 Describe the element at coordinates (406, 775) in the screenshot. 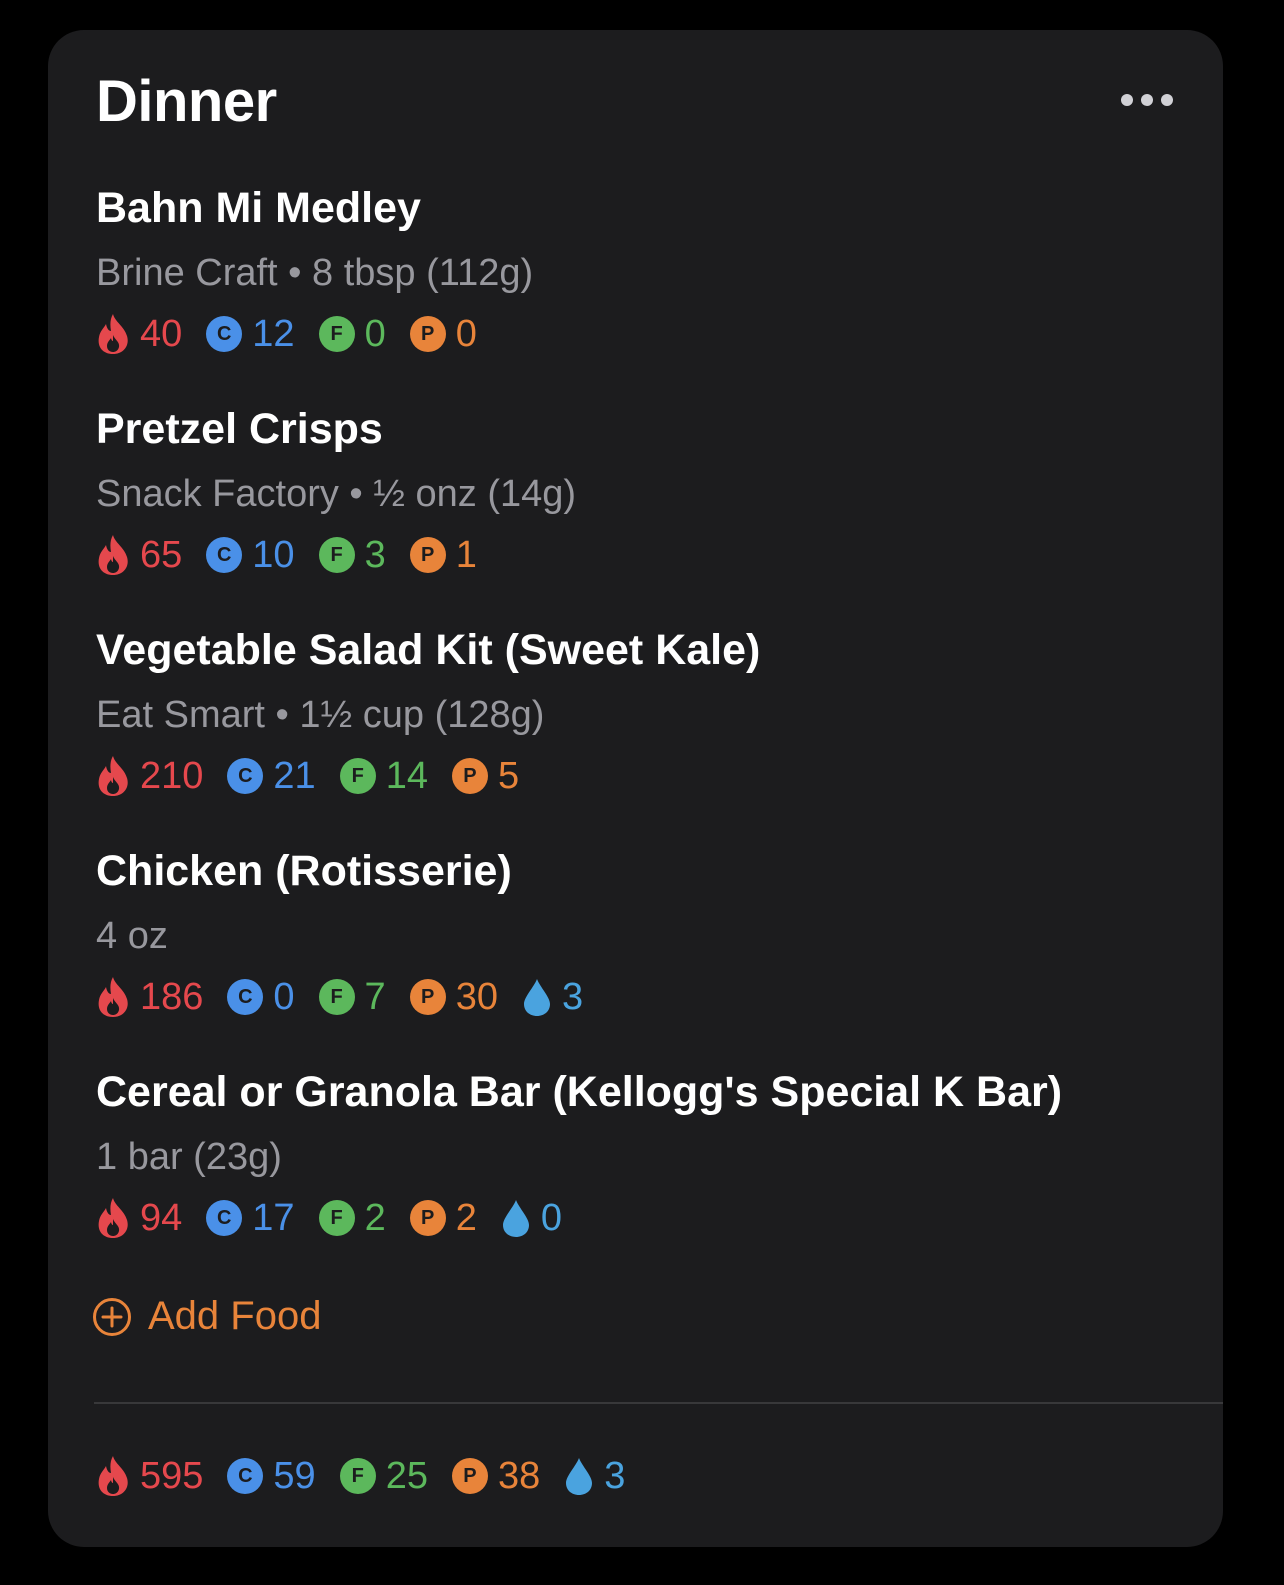

I see `fat-amount: 14` at that location.